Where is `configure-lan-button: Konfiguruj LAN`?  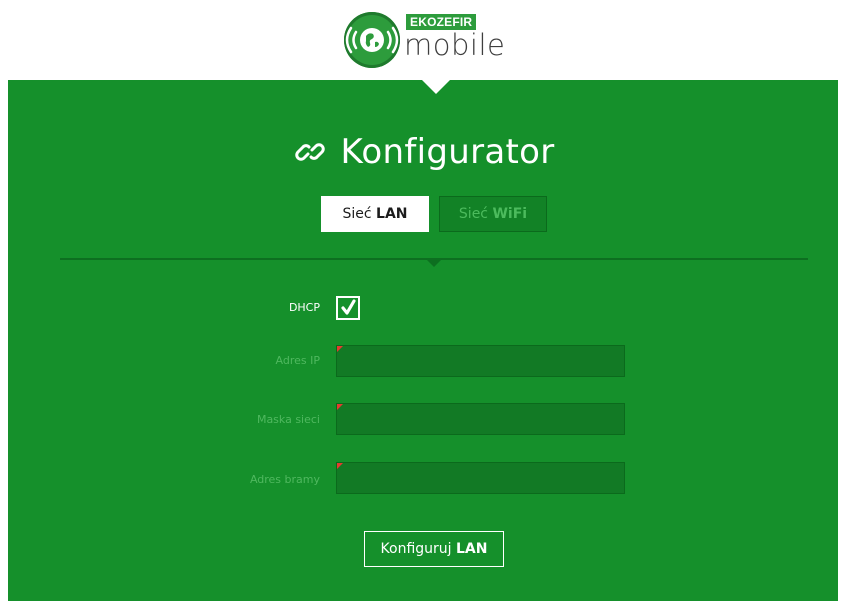
configure-lan-button: Konfiguruj LAN is located at coordinates (434, 549).